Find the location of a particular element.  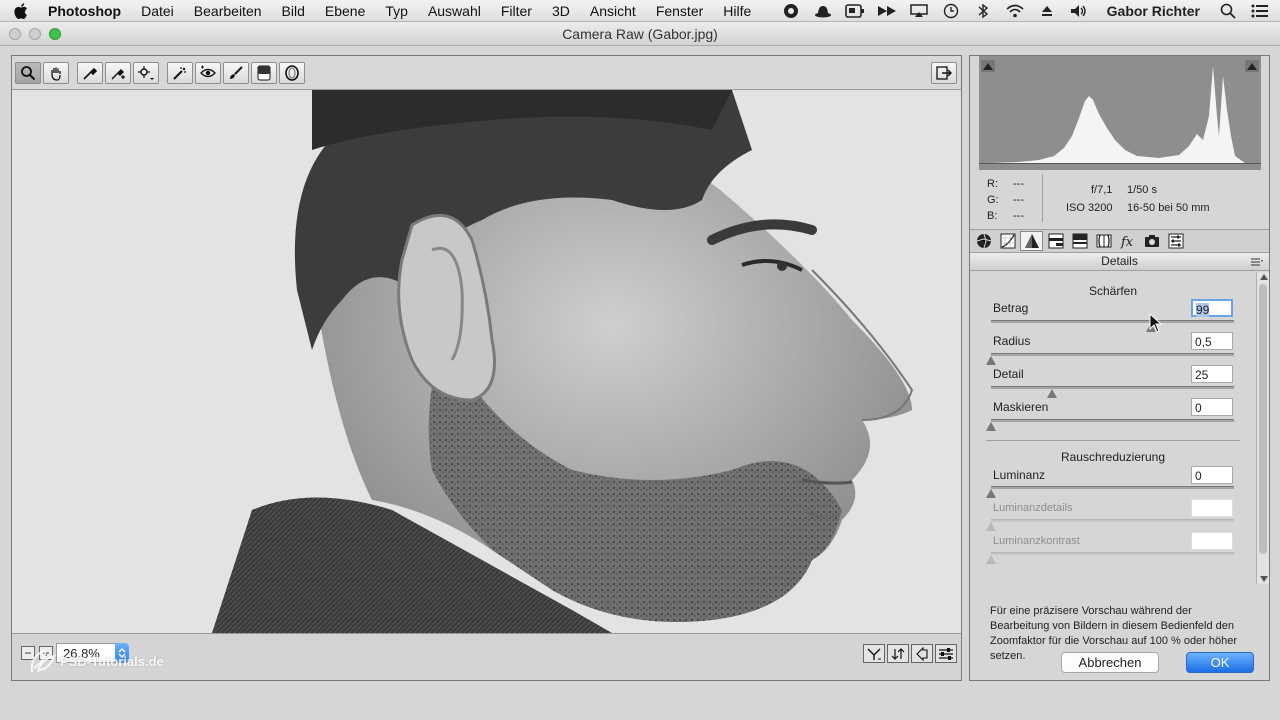

bluetooth-icon is located at coordinates (983, 11).